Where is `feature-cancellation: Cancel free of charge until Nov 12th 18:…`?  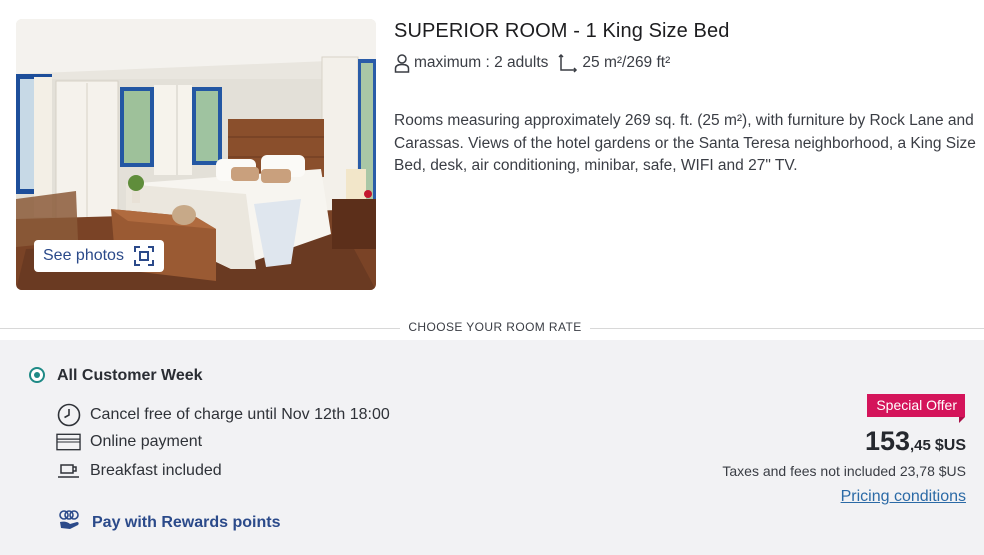
feature-cancellation: Cancel free of charge until Nov 12th 18:… is located at coordinates (223, 415).